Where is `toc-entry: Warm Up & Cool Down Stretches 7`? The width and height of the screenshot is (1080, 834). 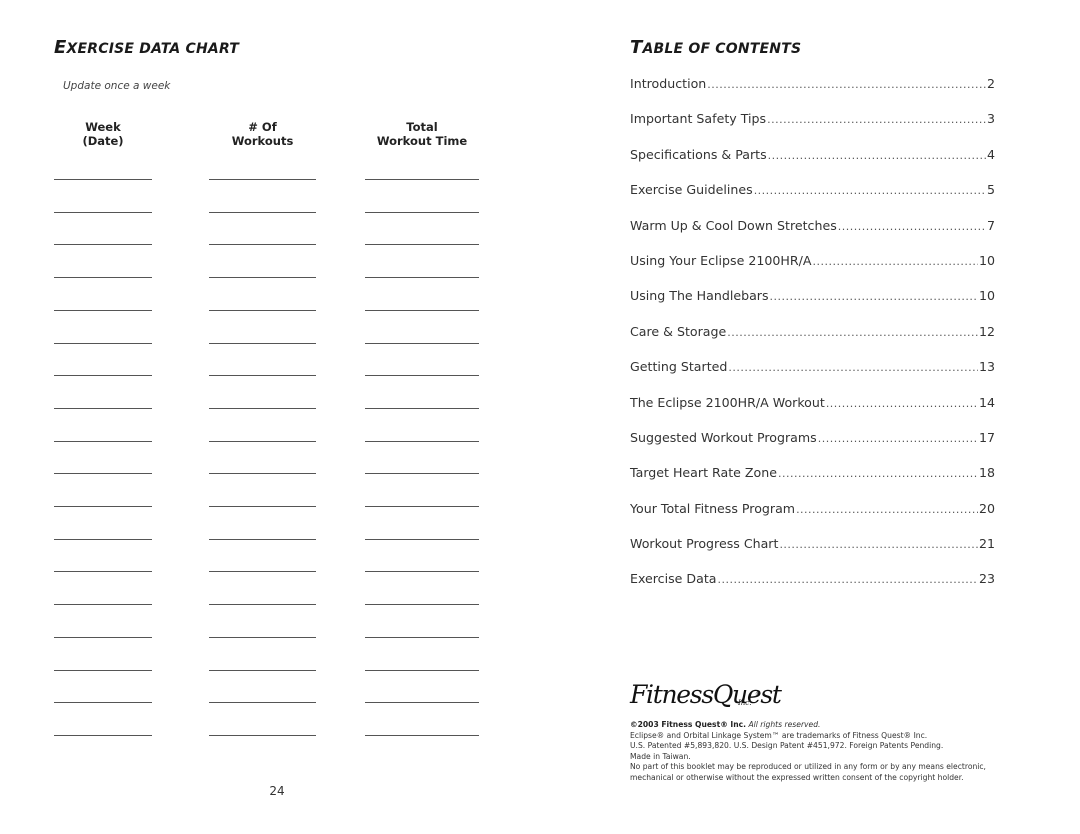
toc-entry: Warm Up & Cool Down Stretches 7 is located at coordinates (812, 235).